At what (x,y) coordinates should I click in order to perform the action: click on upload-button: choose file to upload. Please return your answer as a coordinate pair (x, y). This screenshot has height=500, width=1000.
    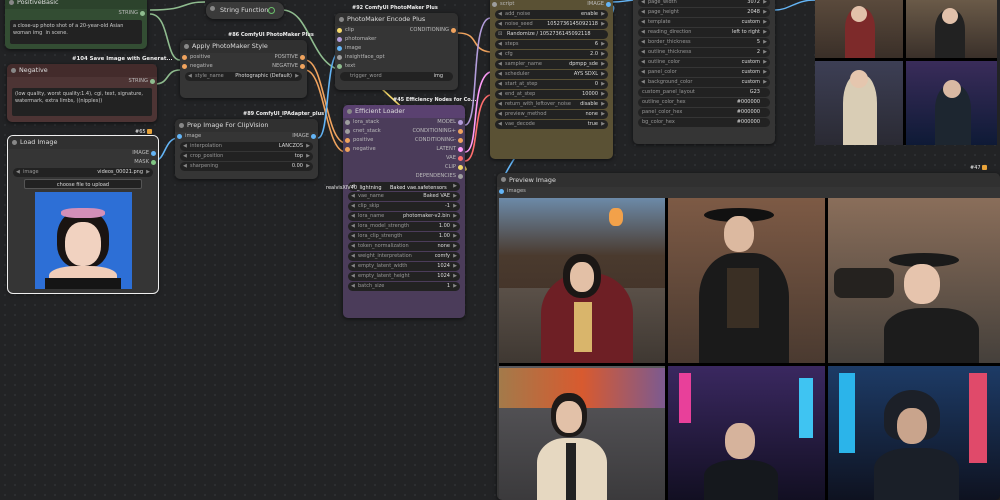
    Looking at the image, I should click on (83, 184).